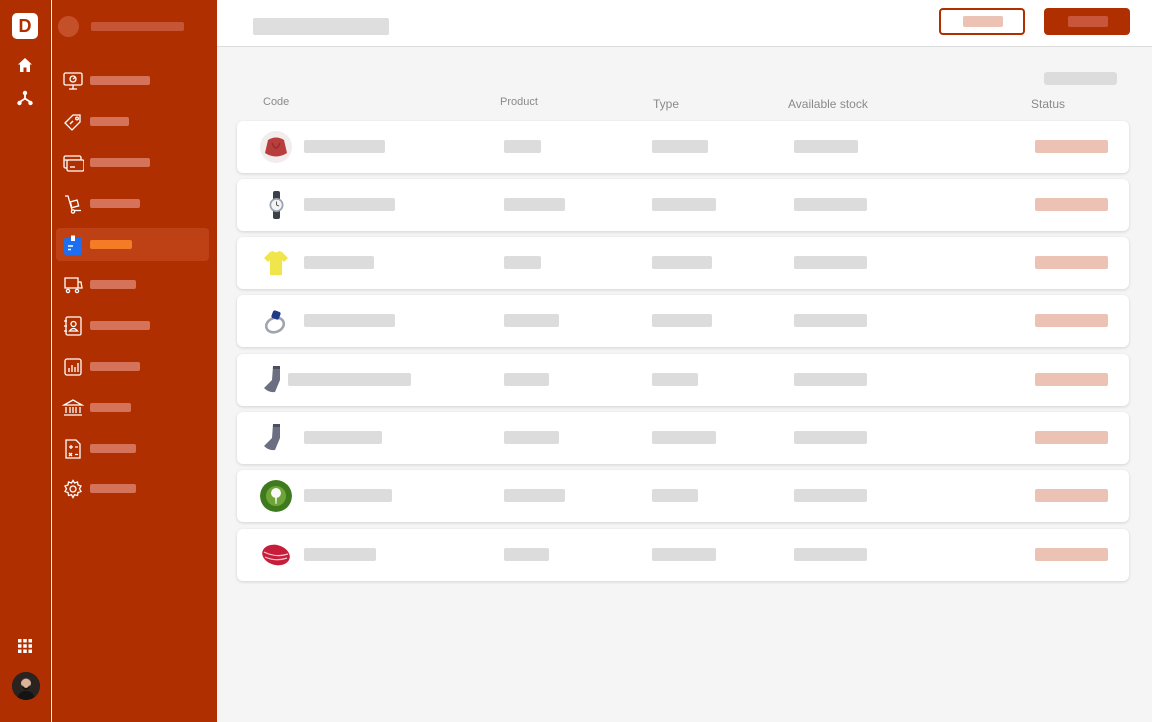  Describe the element at coordinates (25, 98) in the screenshot. I see `network-icon` at that location.